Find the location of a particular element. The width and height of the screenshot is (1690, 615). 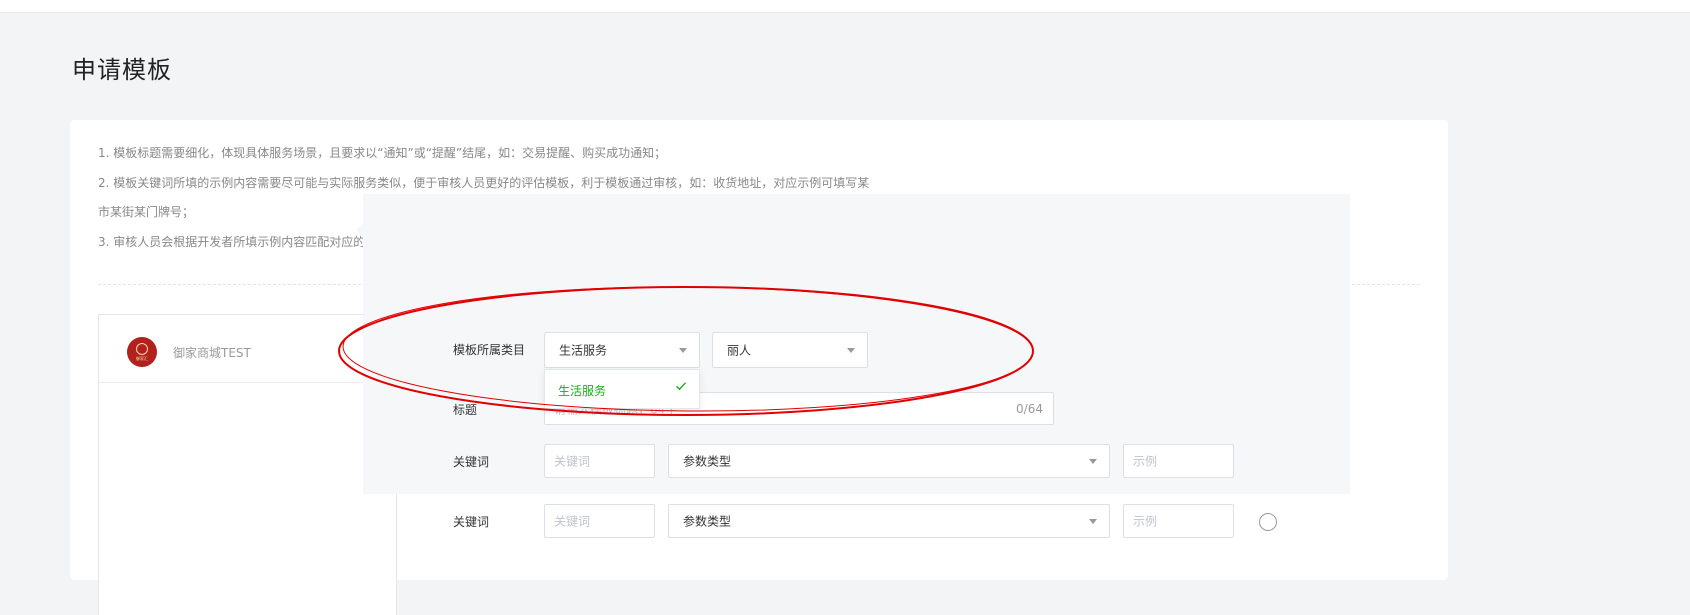

title-char-counter: 0/64 is located at coordinates (1029, 408).